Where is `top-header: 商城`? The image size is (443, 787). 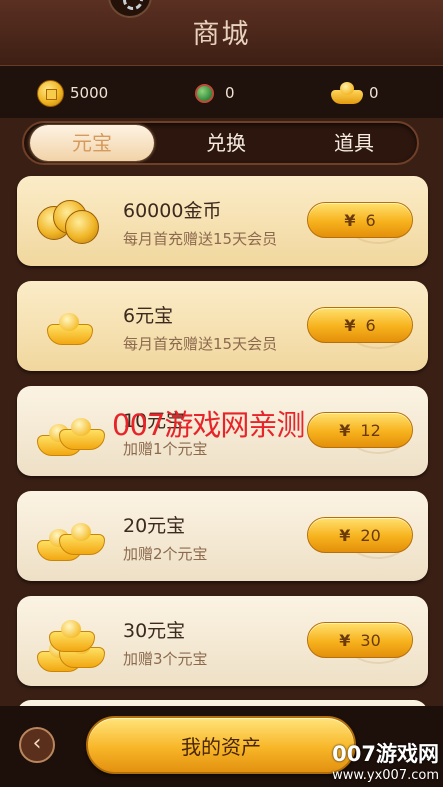
top-header: 商城 is located at coordinates (221, 33).